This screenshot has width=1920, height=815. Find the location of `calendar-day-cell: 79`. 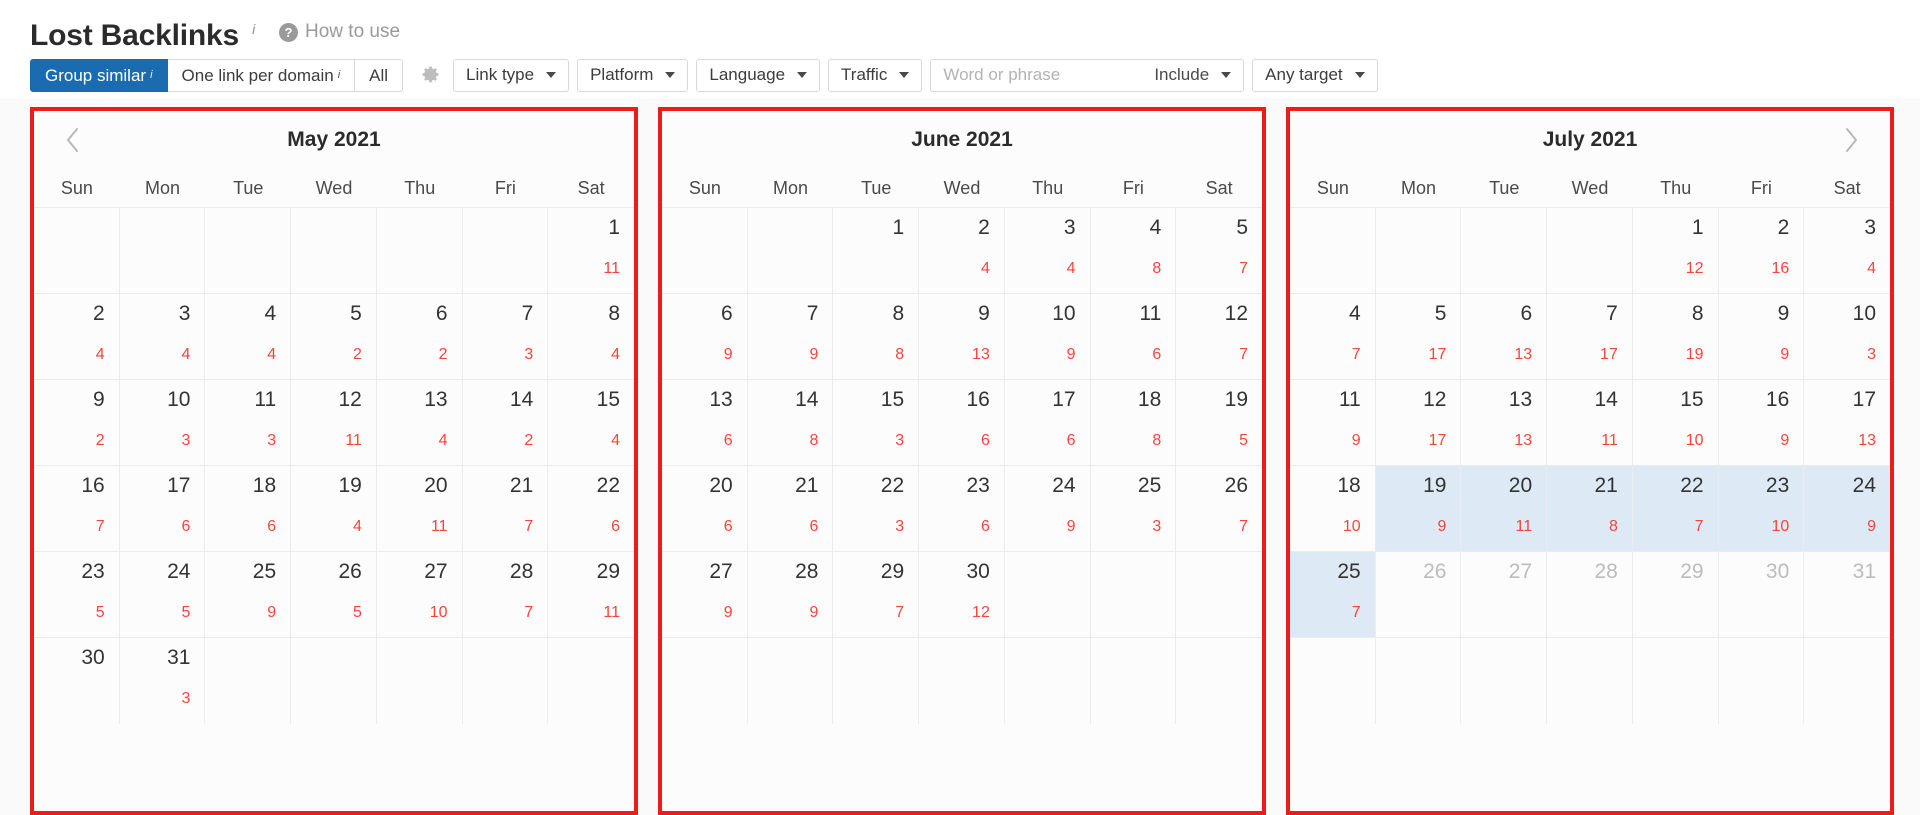

calendar-day-cell: 79 is located at coordinates (790, 337).